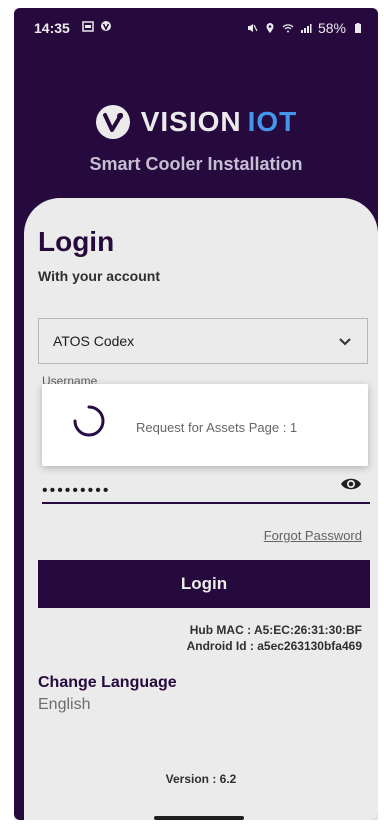 The image size is (384, 828). What do you see at coordinates (217, 427) in the screenshot?
I see `progress-message: Request for Assets Page : 1` at bounding box center [217, 427].